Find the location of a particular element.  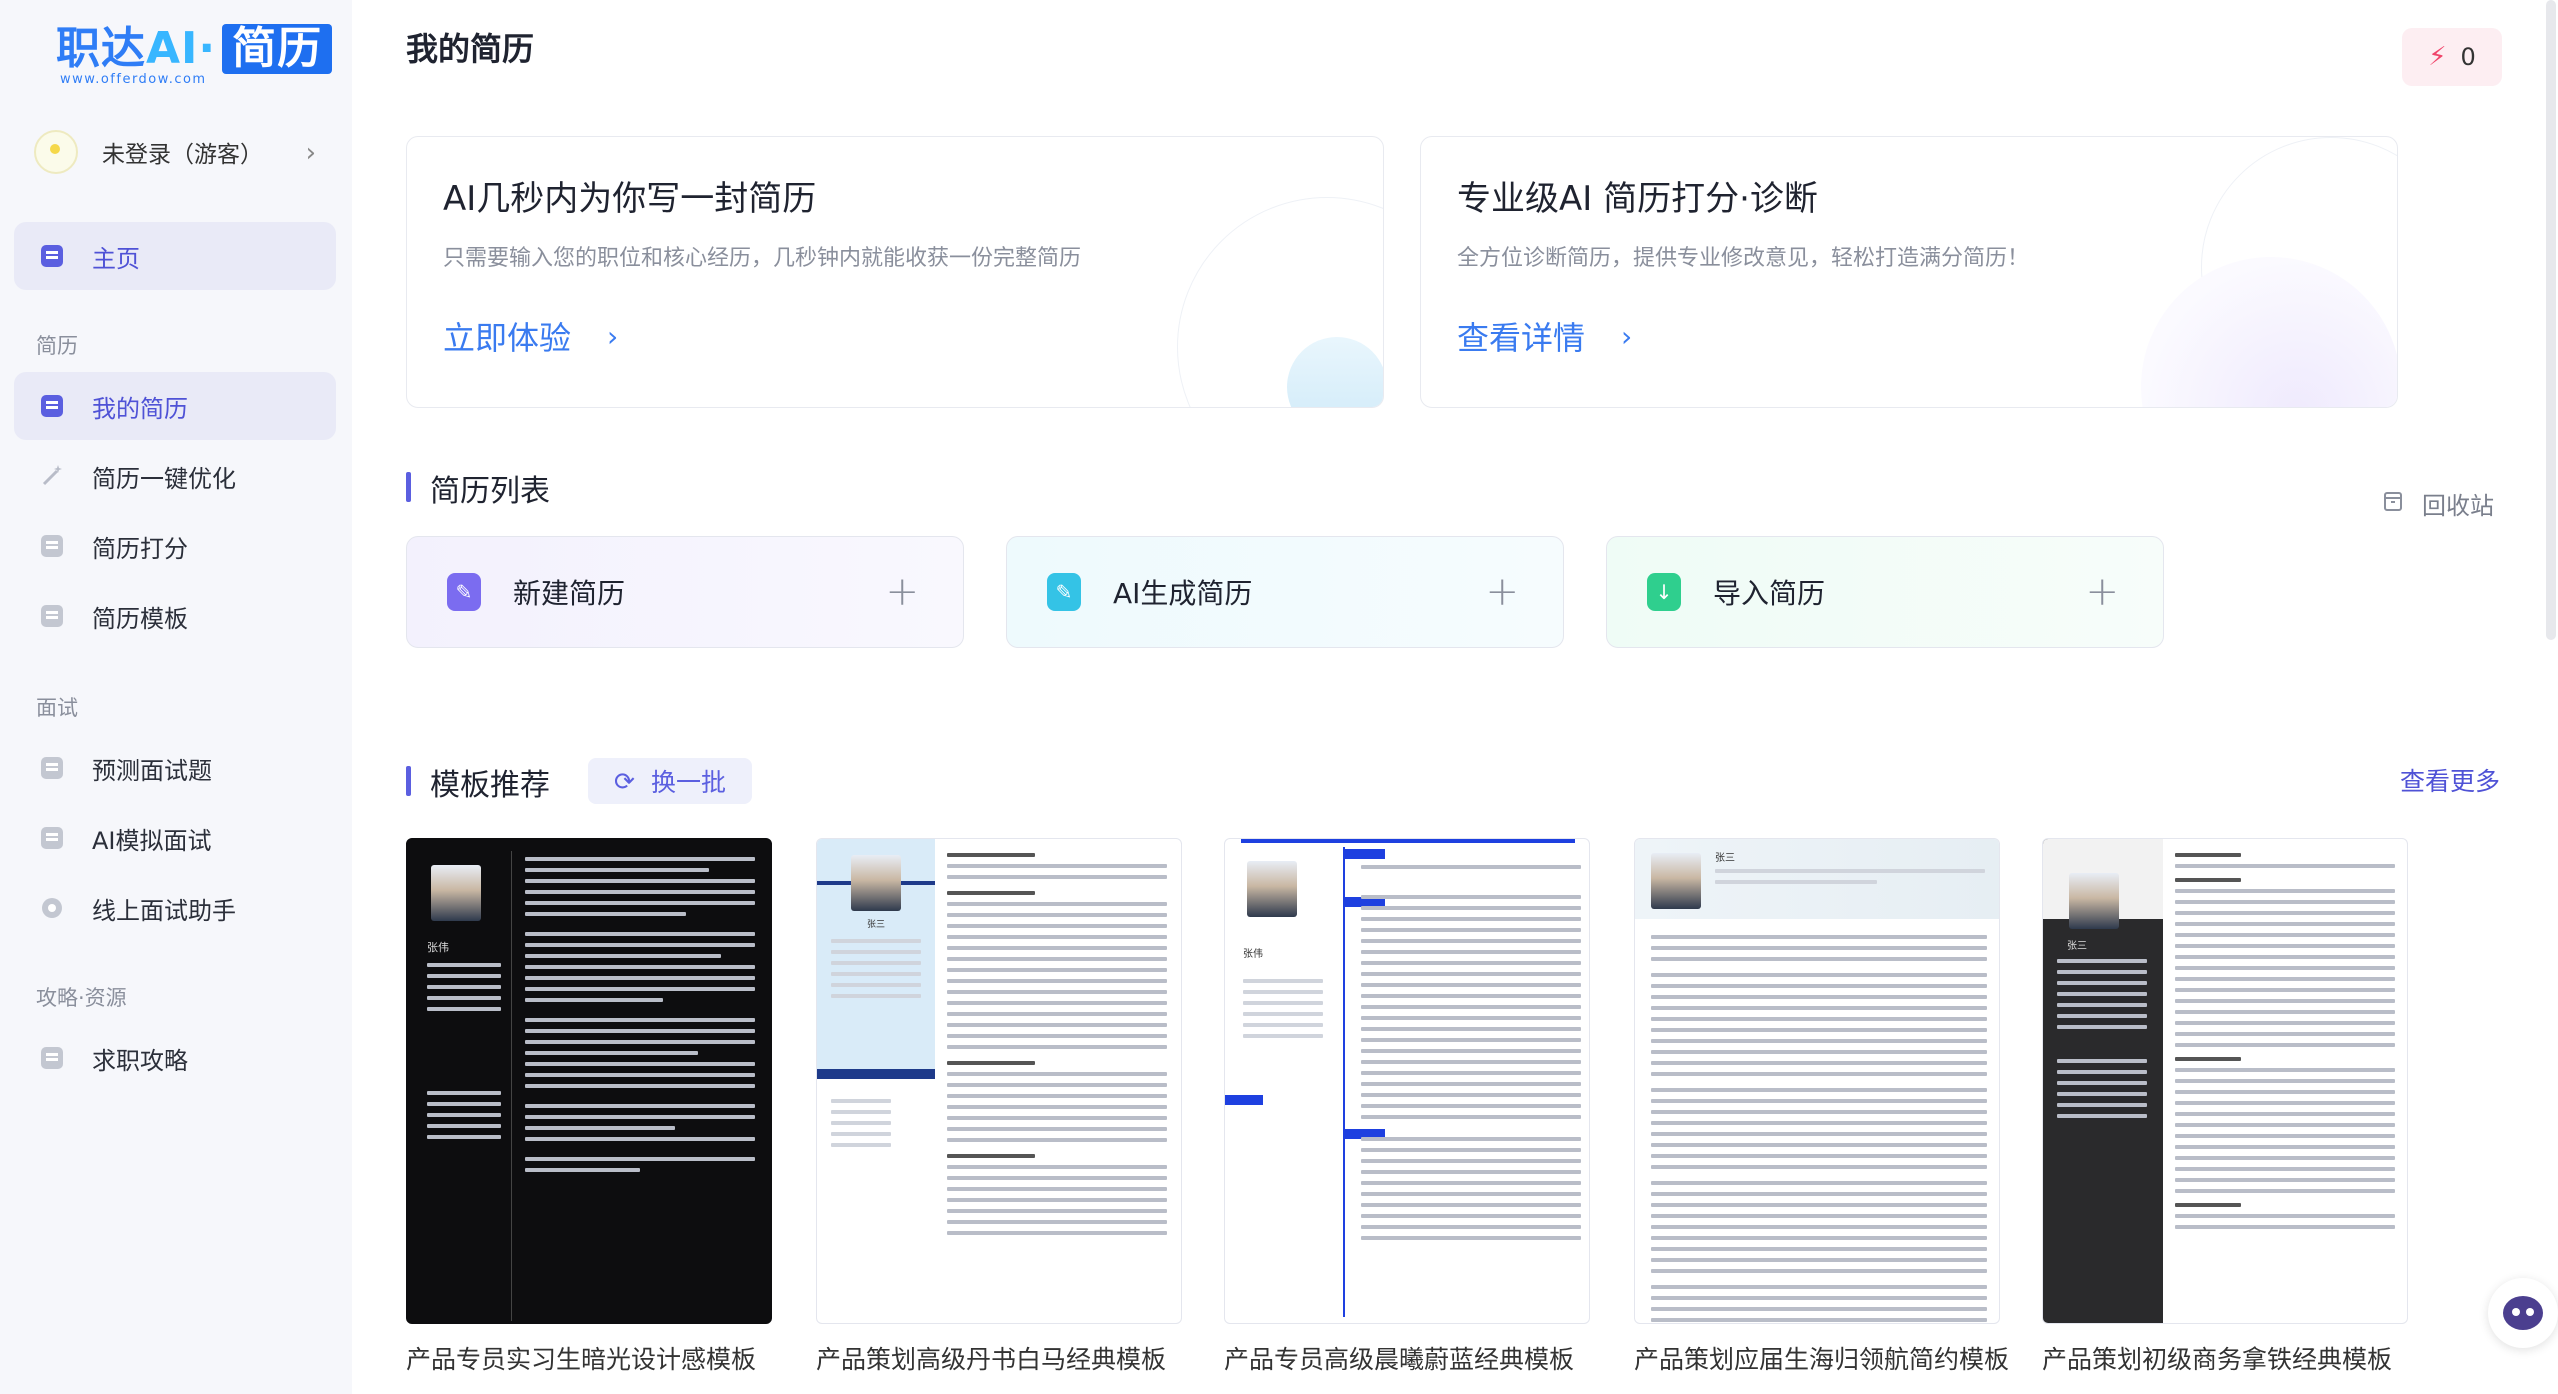

refresh-batch-button: ⟳ 换一批 is located at coordinates (670, 781).